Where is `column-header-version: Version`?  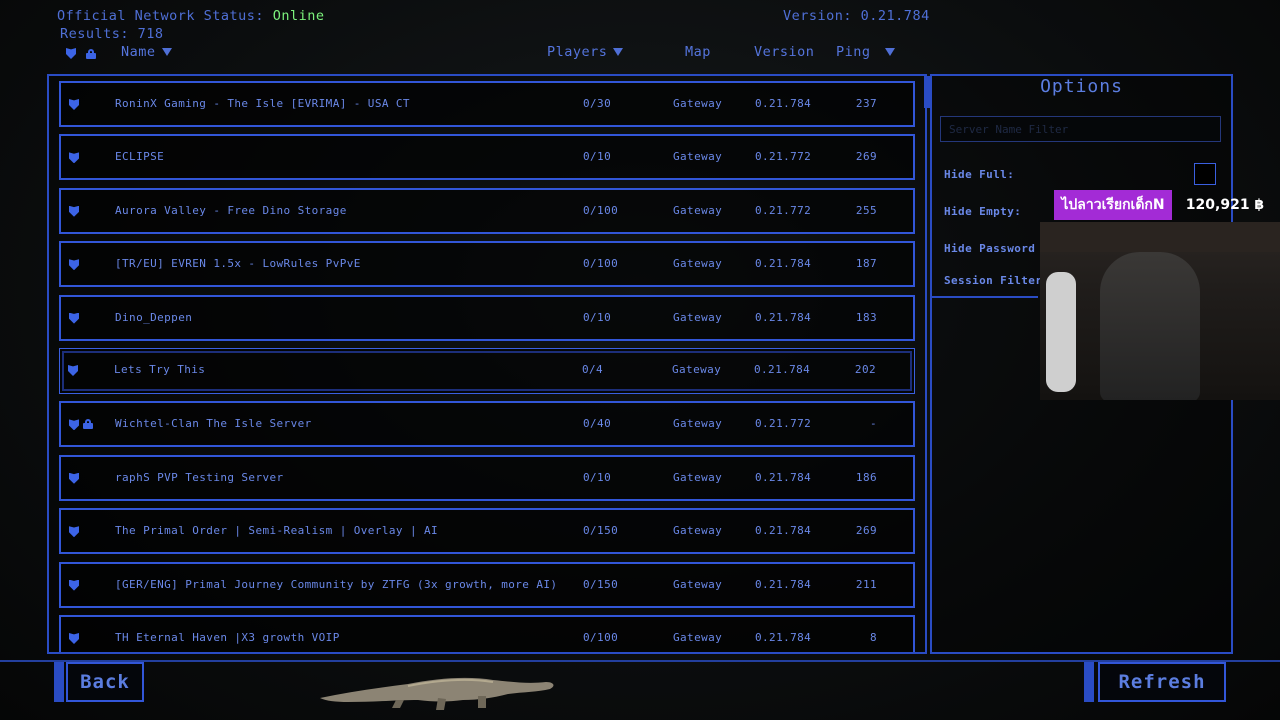 column-header-version: Version is located at coordinates (784, 52).